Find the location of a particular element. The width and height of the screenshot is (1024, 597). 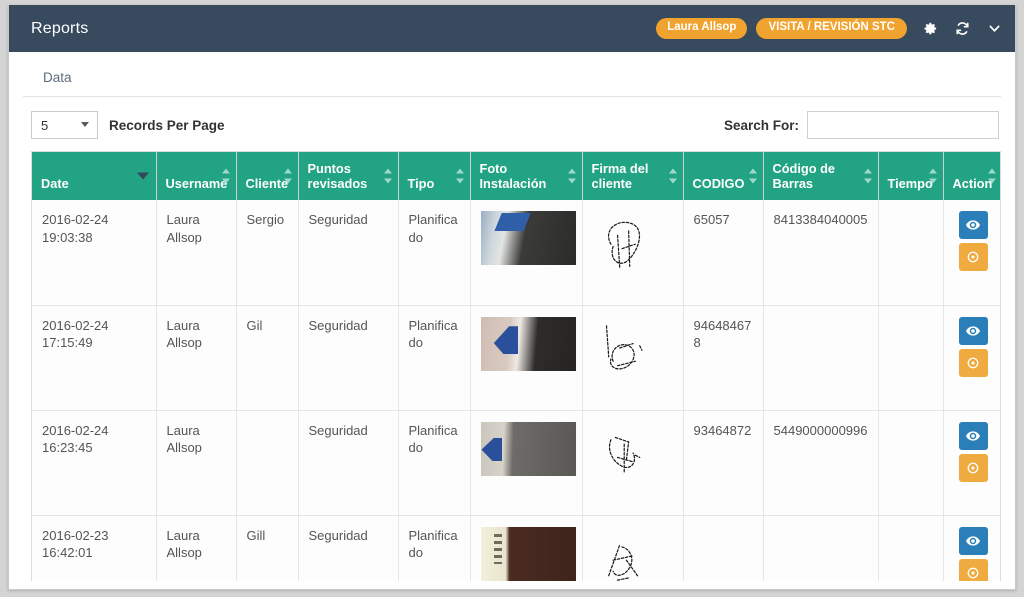

column-header-c-digo-de-barras: Código de Barras is located at coordinates (821, 176).